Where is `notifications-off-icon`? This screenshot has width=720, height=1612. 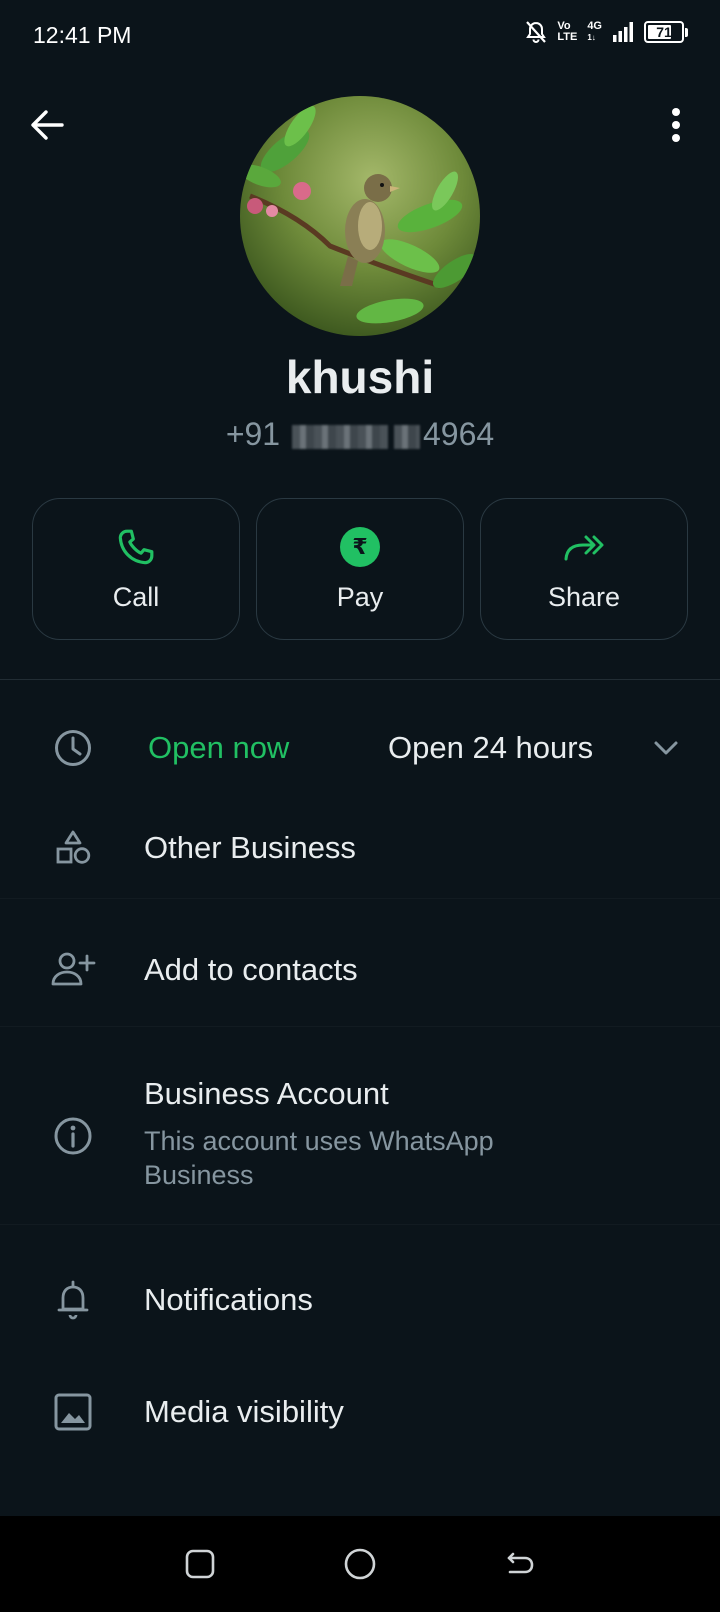
notifications-off-icon is located at coordinates (536, 32).